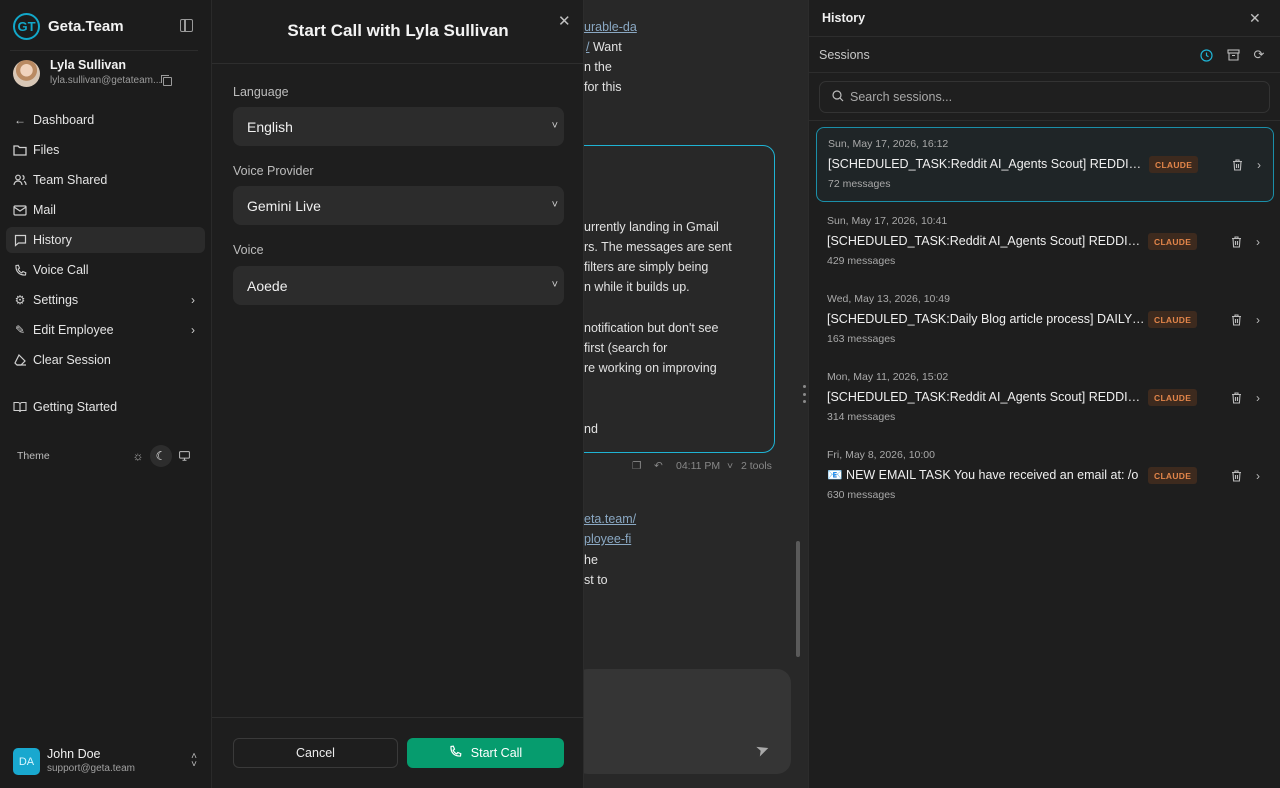 This screenshot has height=788, width=1280. I want to click on sidebar-item-edit-employee: ✎ Edit Employee ›, so click(105, 330).